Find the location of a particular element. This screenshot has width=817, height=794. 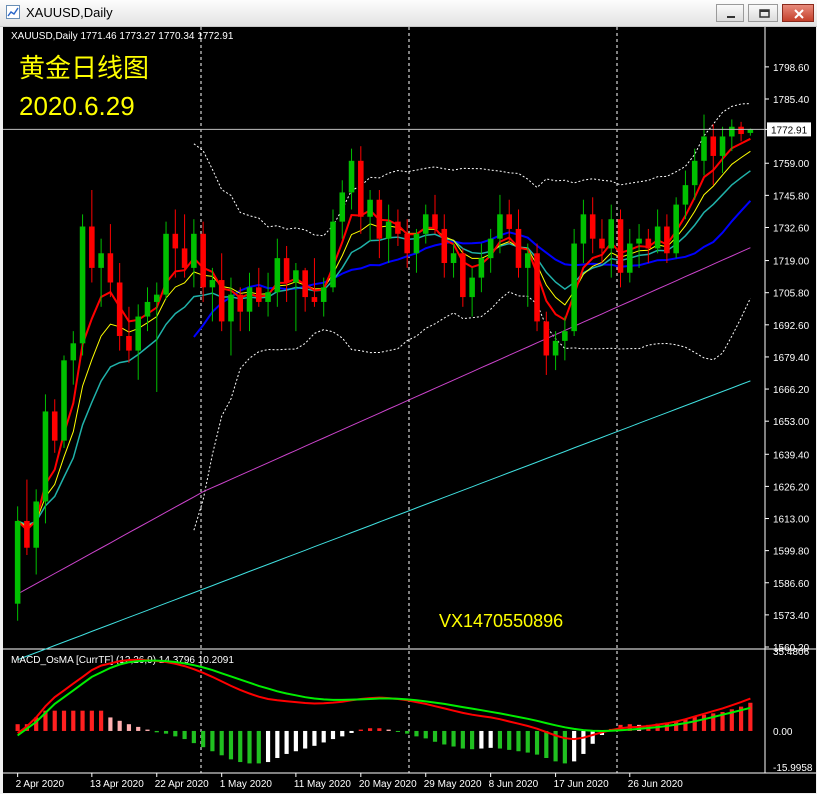

restore-button is located at coordinates (763, 13).